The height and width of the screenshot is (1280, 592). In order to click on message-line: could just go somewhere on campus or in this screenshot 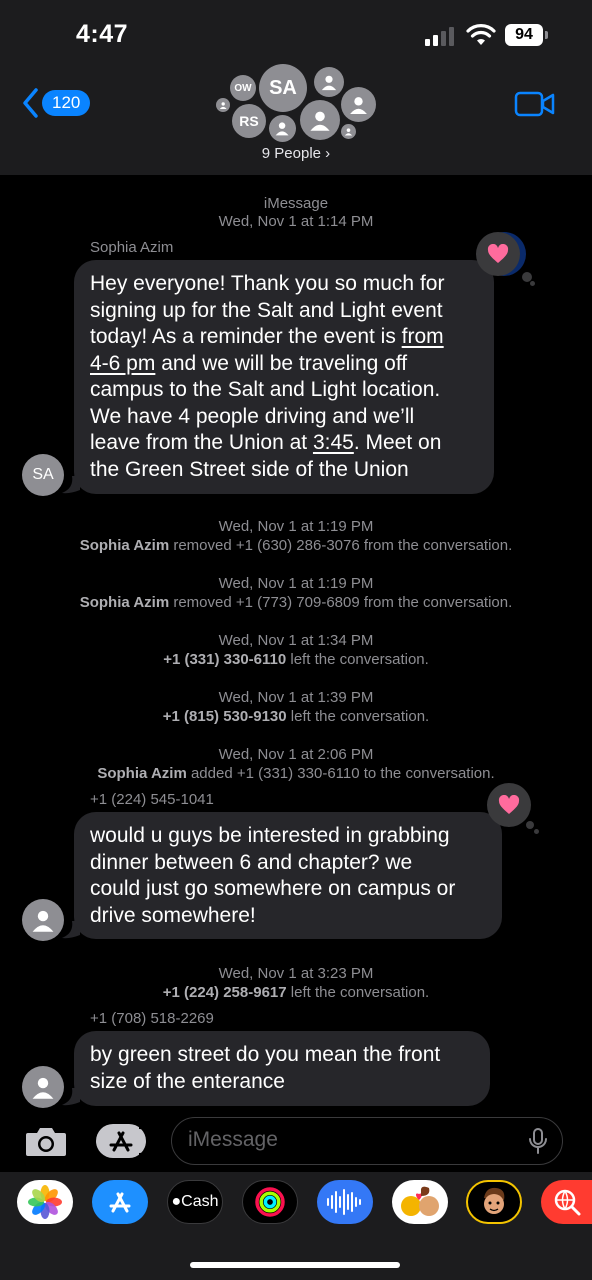, I will do `click(273, 888)`.